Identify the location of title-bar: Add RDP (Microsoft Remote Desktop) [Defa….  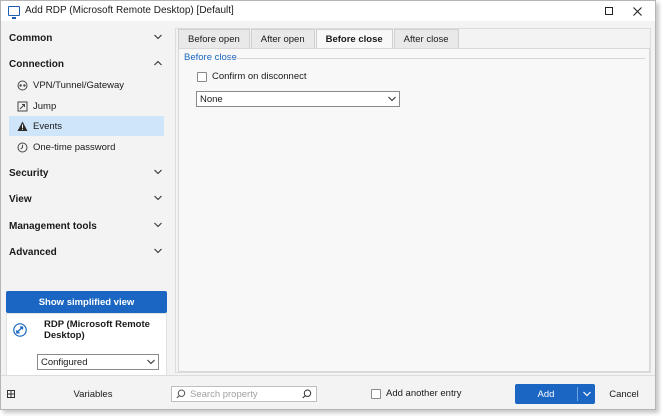
(328, 11).